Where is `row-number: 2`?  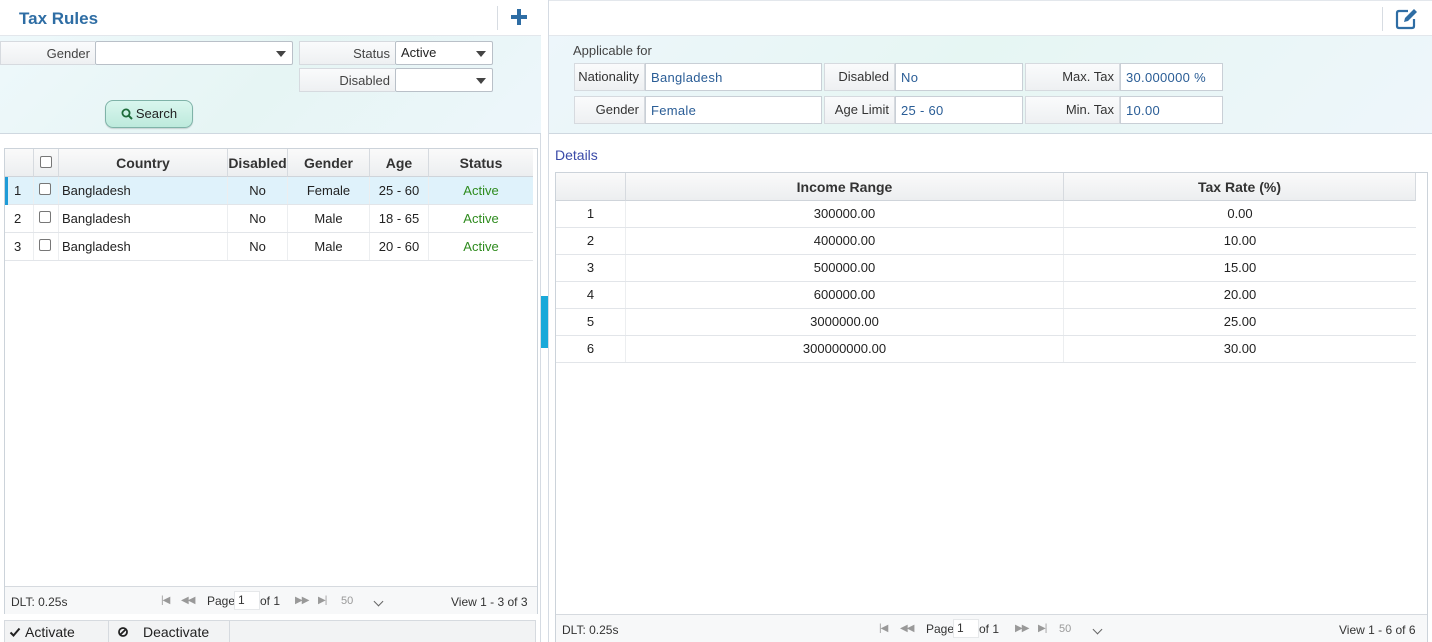 row-number: 2 is located at coordinates (591, 241).